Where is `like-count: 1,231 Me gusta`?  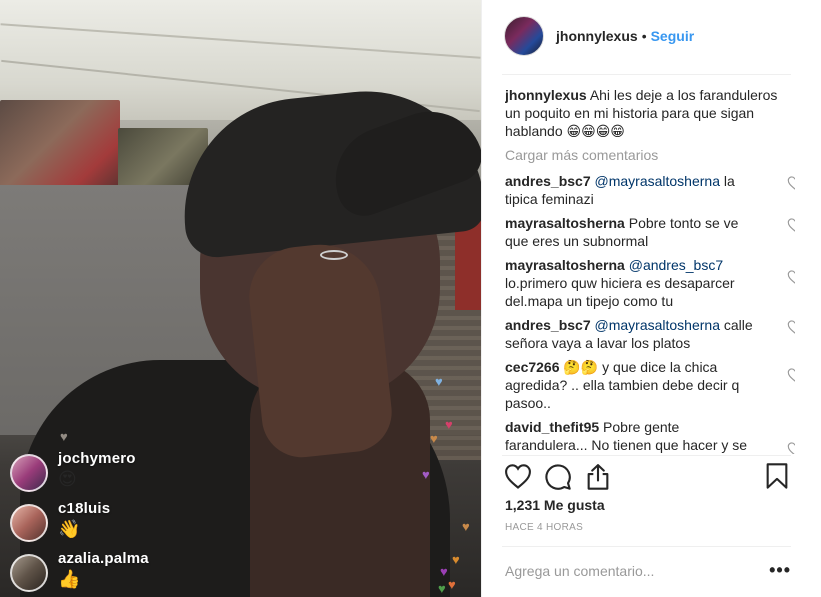 like-count: 1,231 Me gusta is located at coordinates (555, 505).